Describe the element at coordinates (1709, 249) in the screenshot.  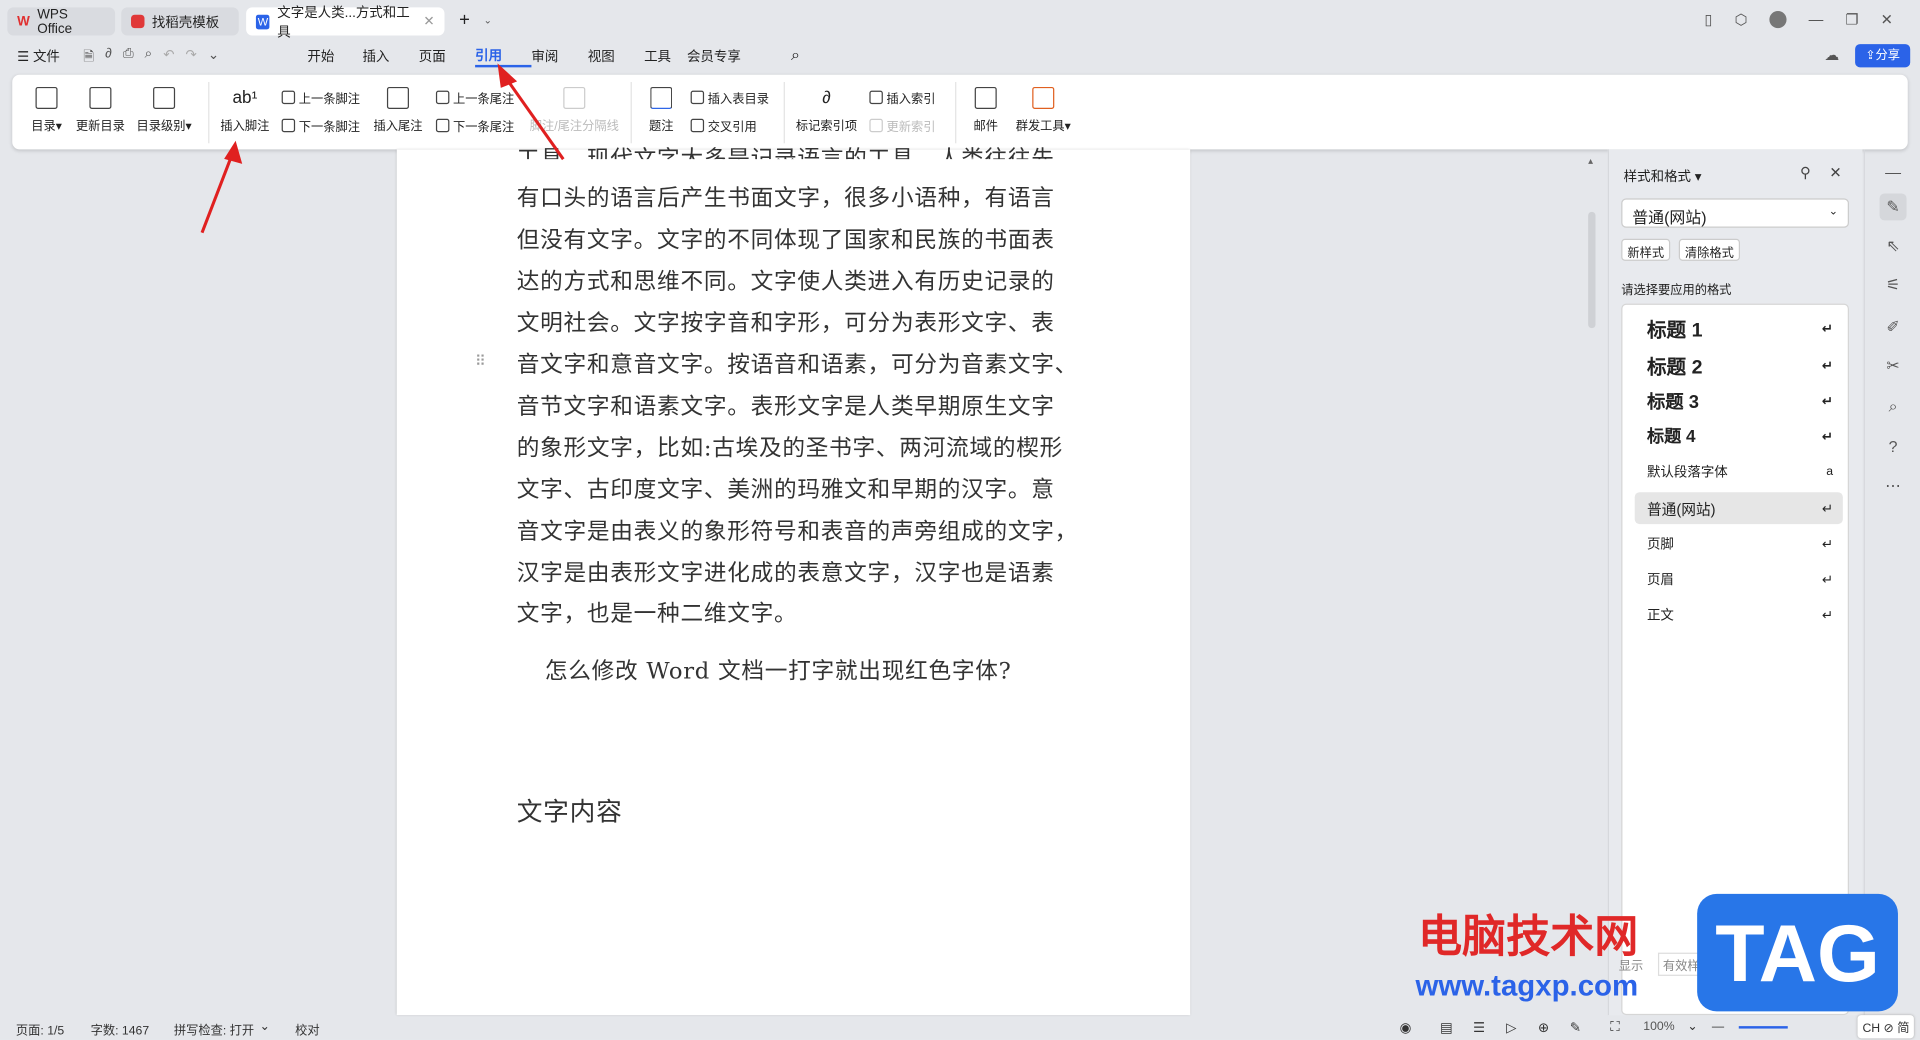
I see `clear-format-button: 清除格式` at that location.